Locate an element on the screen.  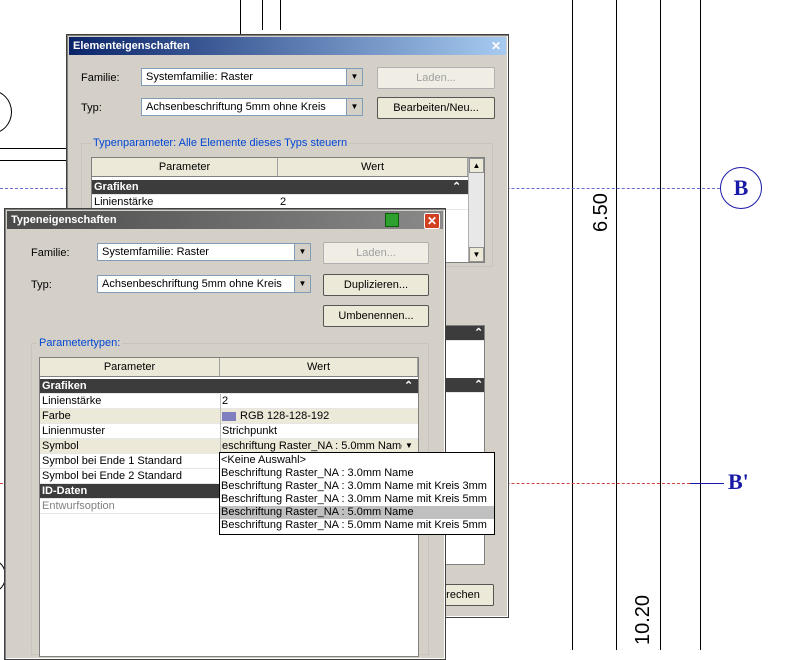
parameter-value: 2 is located at coordinates (225, 401).